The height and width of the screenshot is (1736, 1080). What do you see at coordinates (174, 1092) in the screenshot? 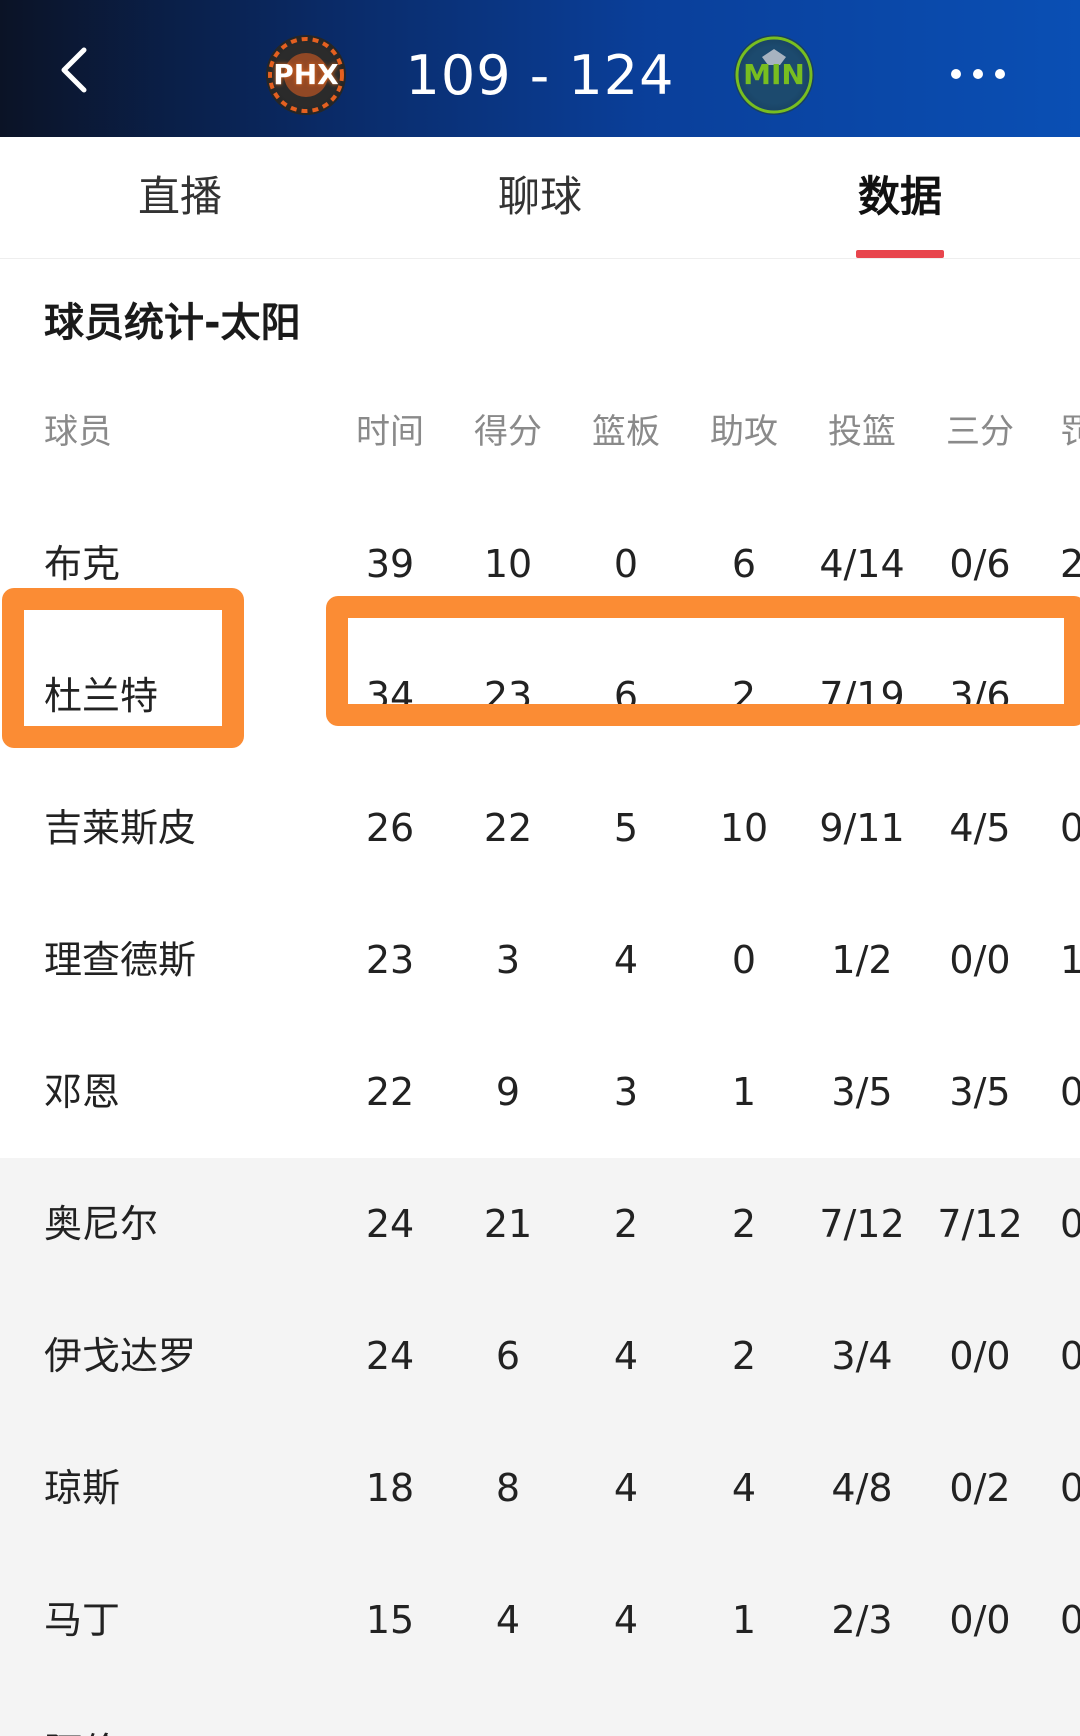
I see `player-name: 邓恩` at bounding box center [174, 1092].